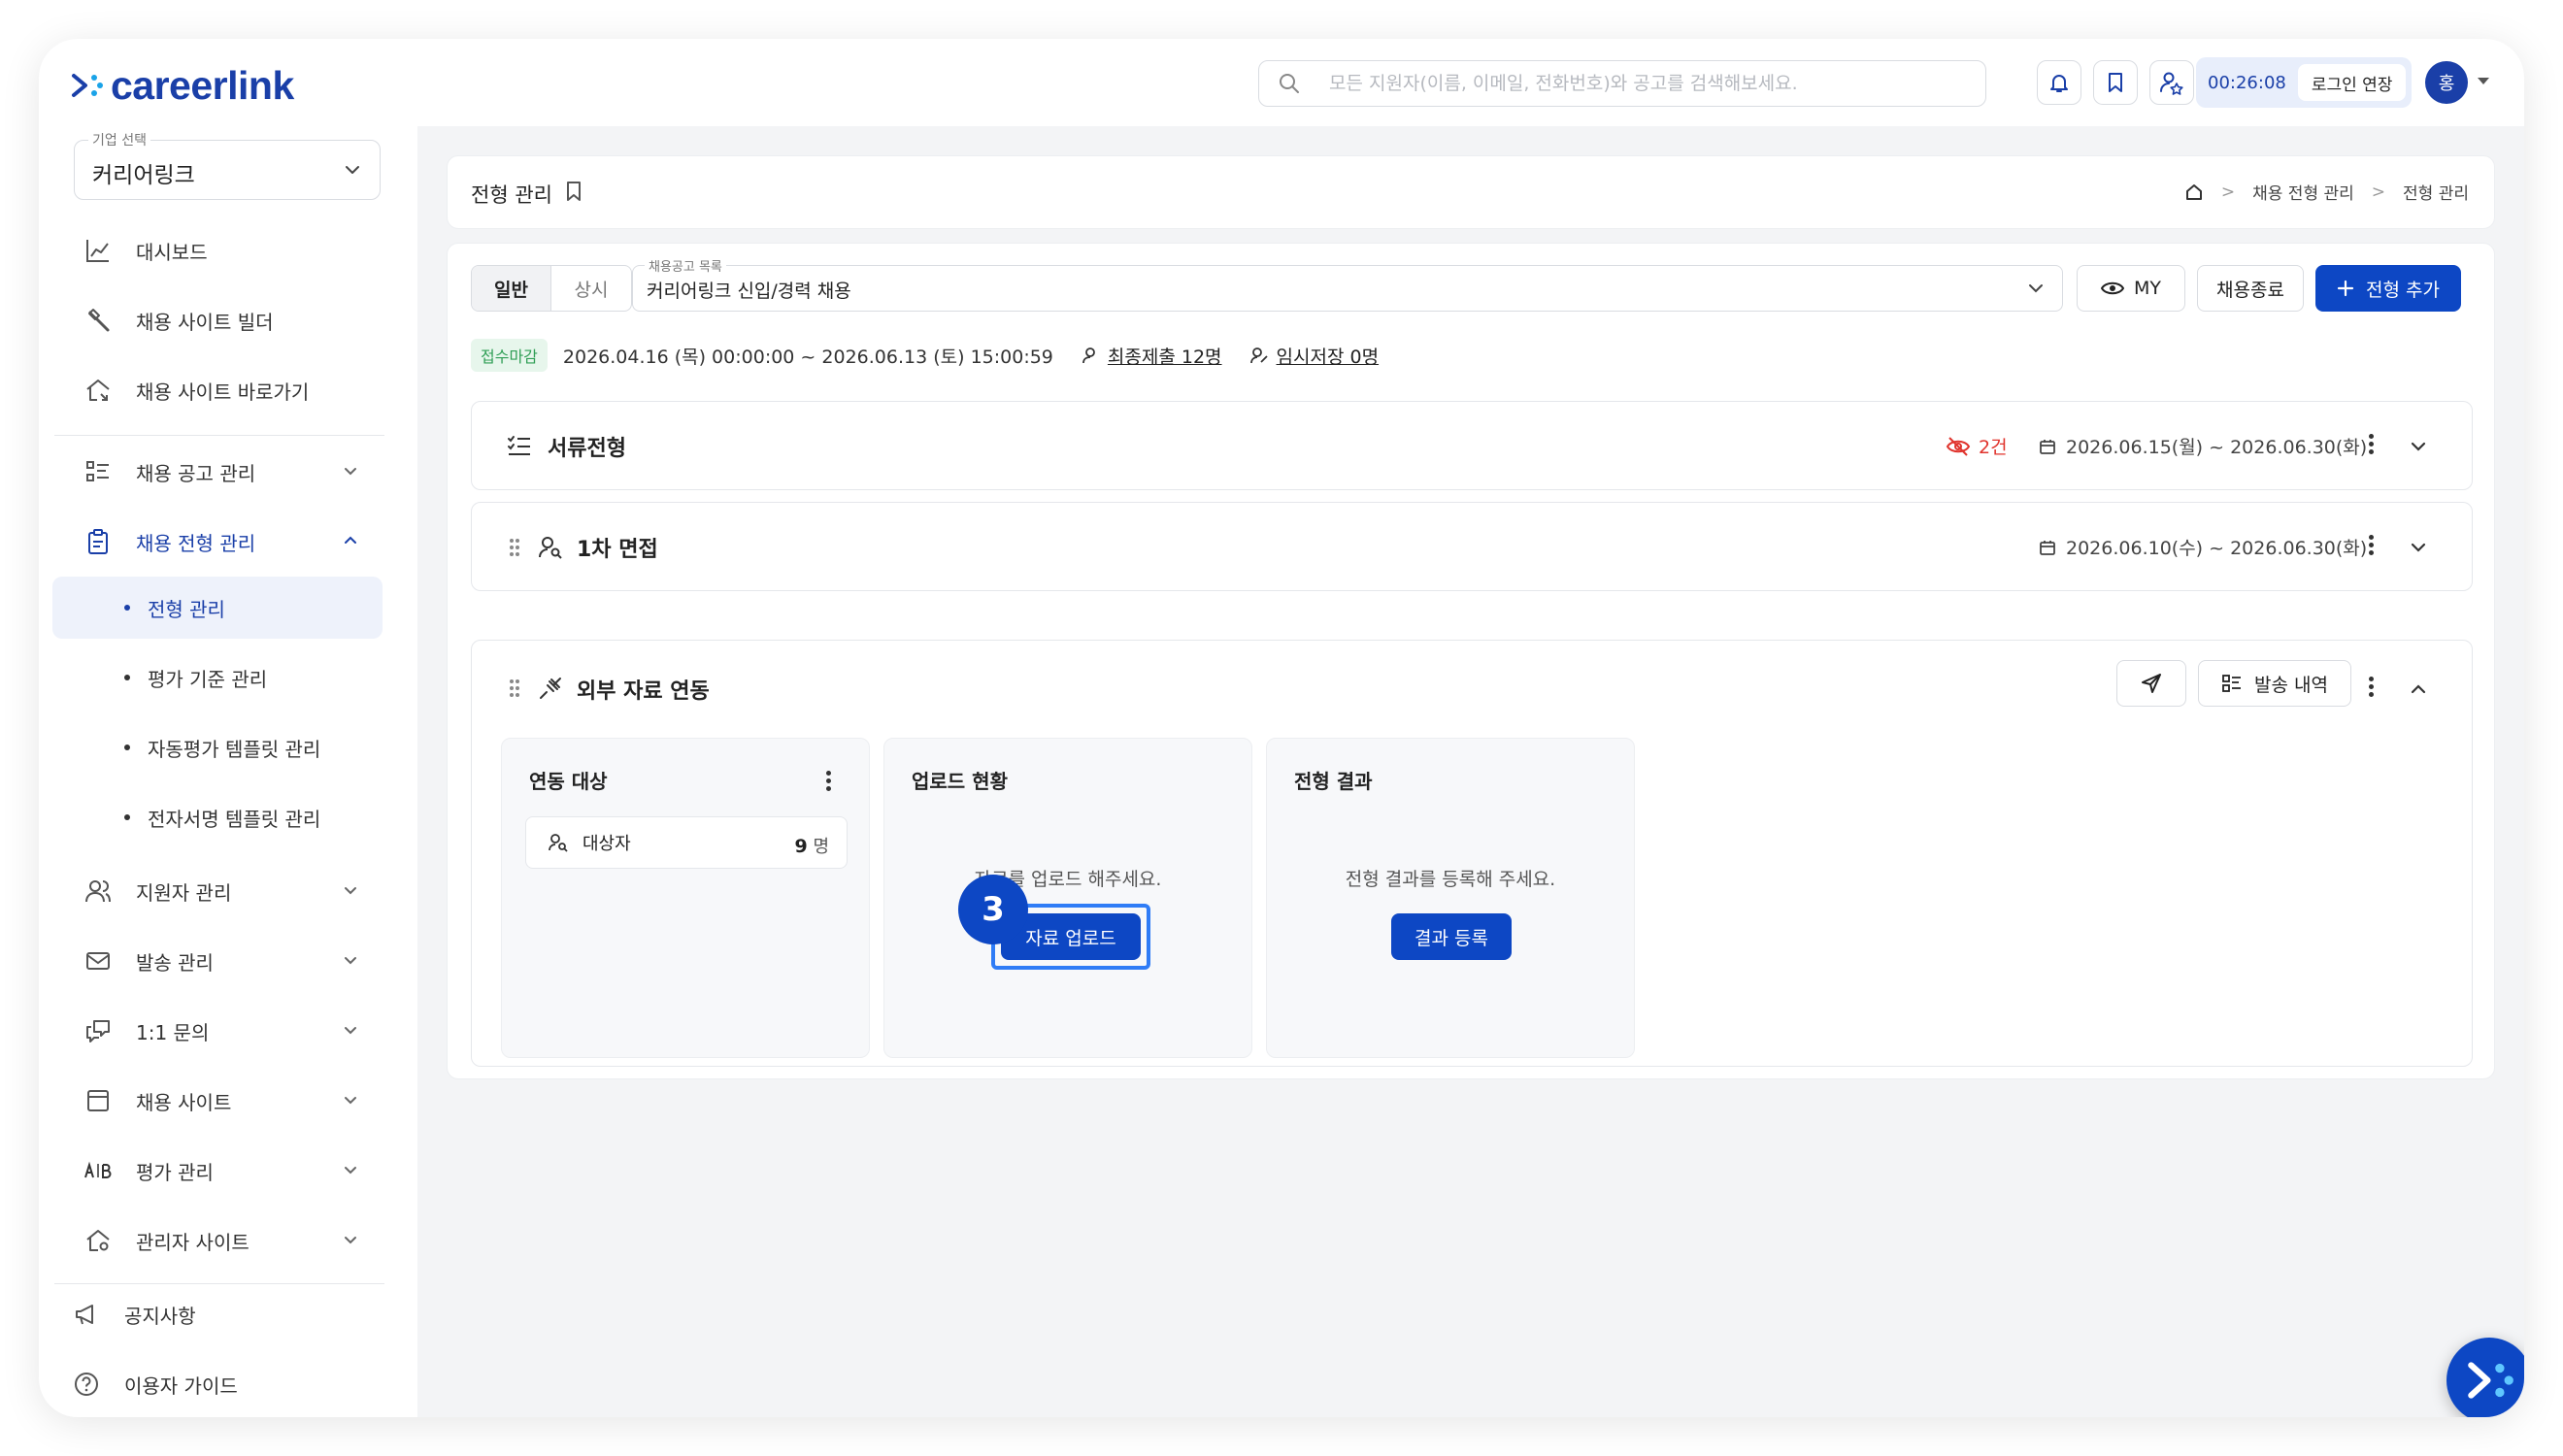  I want to click on target-unit: 명, so click(821, 847).